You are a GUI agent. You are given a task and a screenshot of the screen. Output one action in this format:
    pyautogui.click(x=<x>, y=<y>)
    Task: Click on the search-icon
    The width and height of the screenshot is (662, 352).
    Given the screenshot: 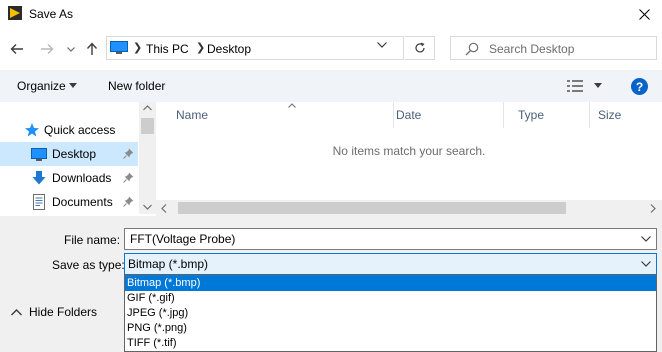 What is the action you would take?
    pyautogui.click(x=472, y=49)
    